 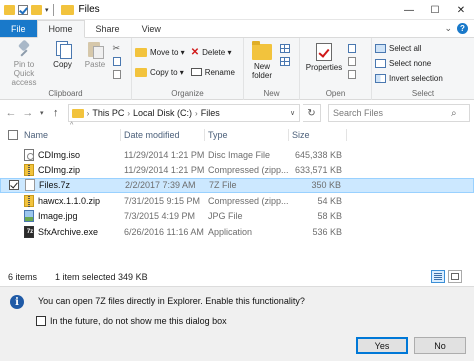 I want to click on refresh-icon: ↻, so click(x=312, y=113).